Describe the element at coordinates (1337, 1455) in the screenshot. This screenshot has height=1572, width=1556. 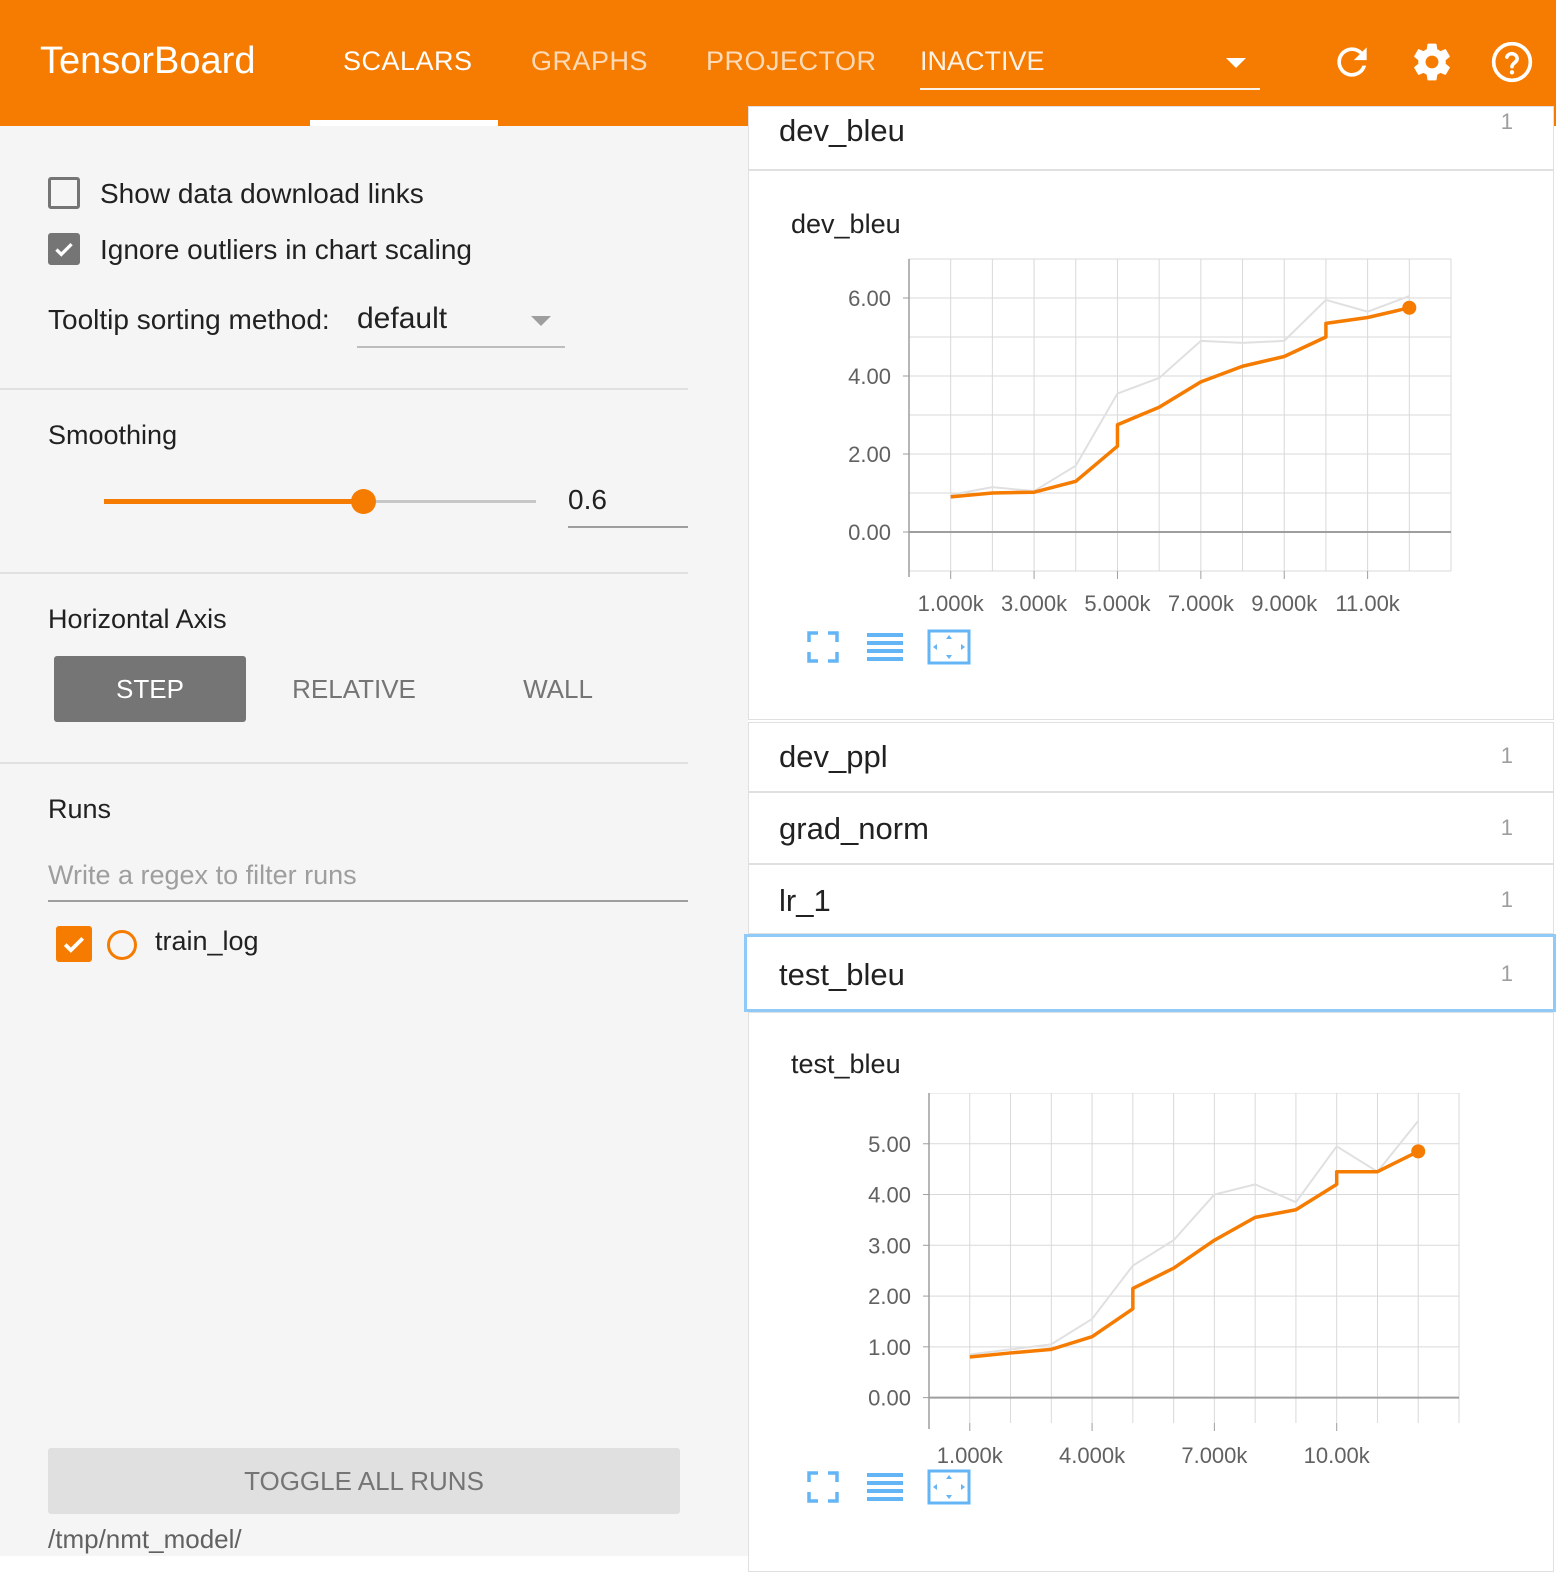
I see `x-tick-label: 10.00k` at that location.